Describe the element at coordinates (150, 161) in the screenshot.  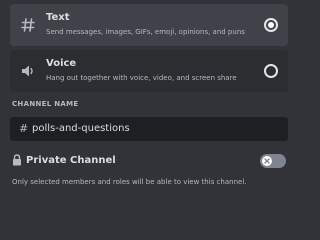
I see `private-channel-row: Private Channel` at that location.